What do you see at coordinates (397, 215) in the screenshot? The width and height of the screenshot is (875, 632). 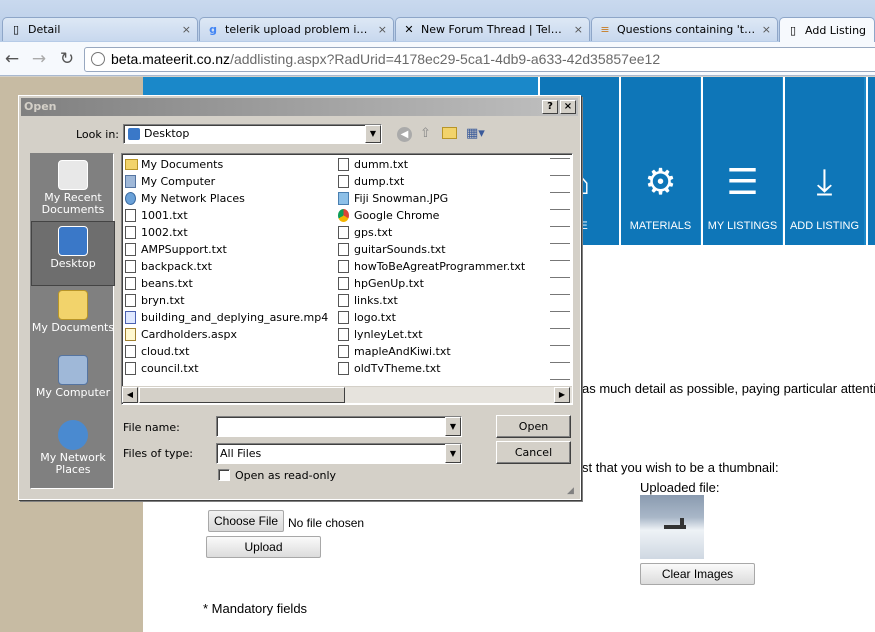 I see `file-name: Google Chrome` at bounding box center [397, 215].